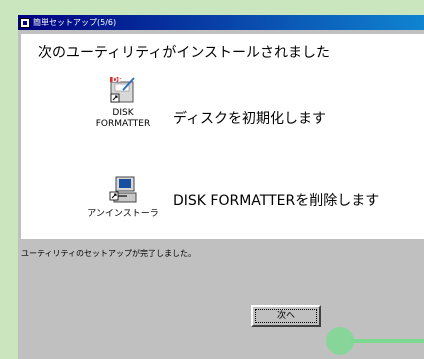 The image size is (424, 359). What do you see at coordinates (286, 316) in the screenshot?
I see `next-button: 次へ` at bounding box center [286, 316].